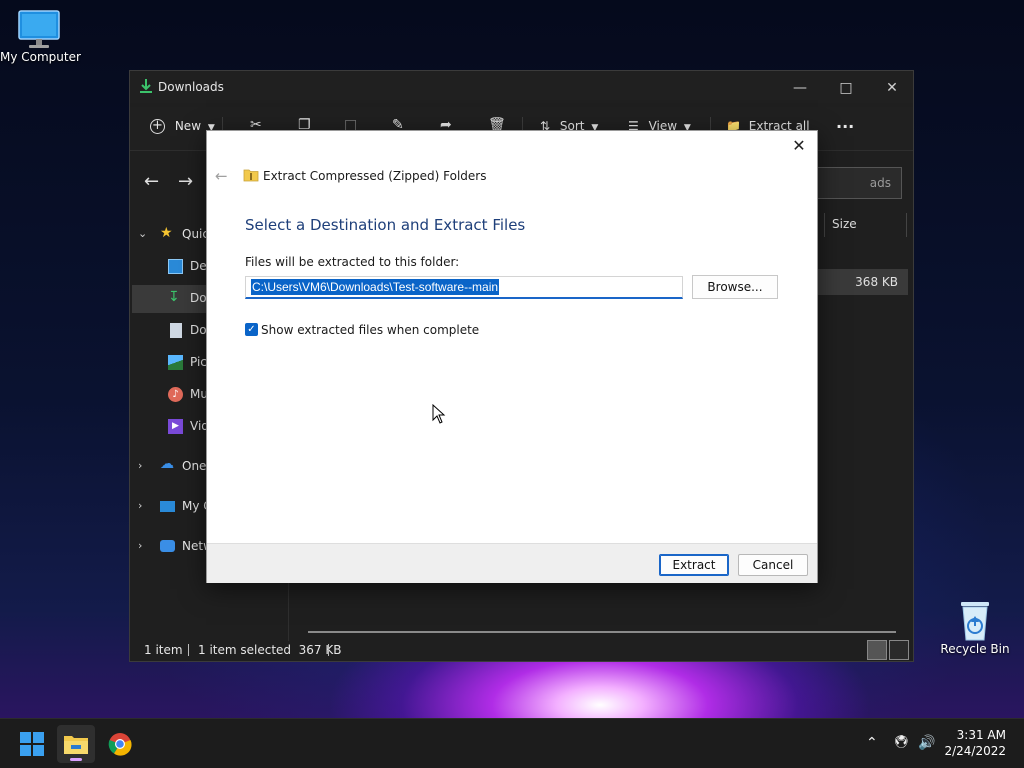 This screenshot has width=1024, height=768. What do you see at coordinates (166, 233) in the screenshot?
I see `star-icon: ★` at bounding box center [166, 233].